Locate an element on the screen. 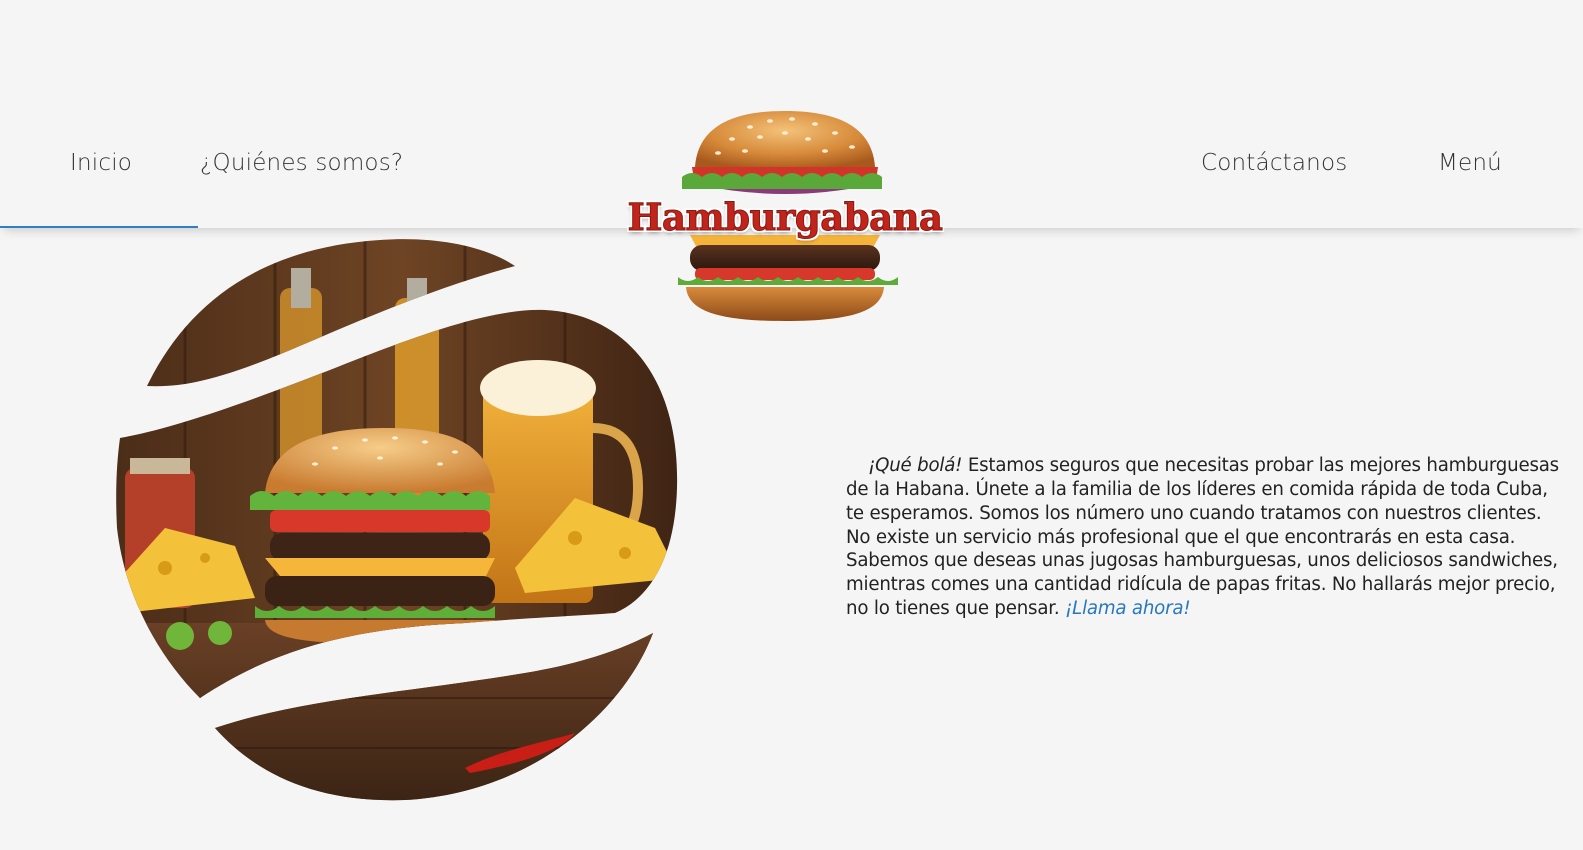 The height and width of the screenshot is (850, 1583). active-nav-indicator is located at coordinates (99, 227).